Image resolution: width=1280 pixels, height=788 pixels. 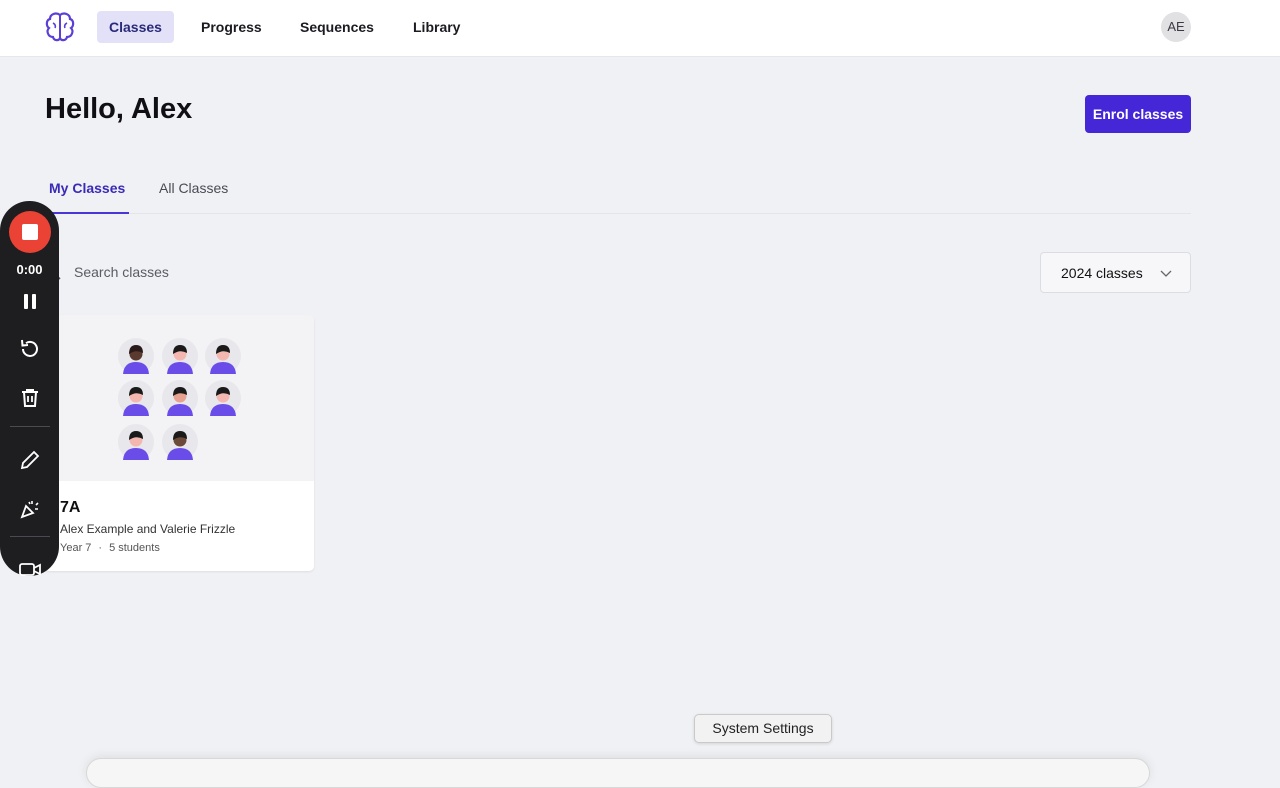 What do you see at coordinates (60, 27) in the screenshot?
I see `brain-logo-icon` at bounding box center [60, 27].